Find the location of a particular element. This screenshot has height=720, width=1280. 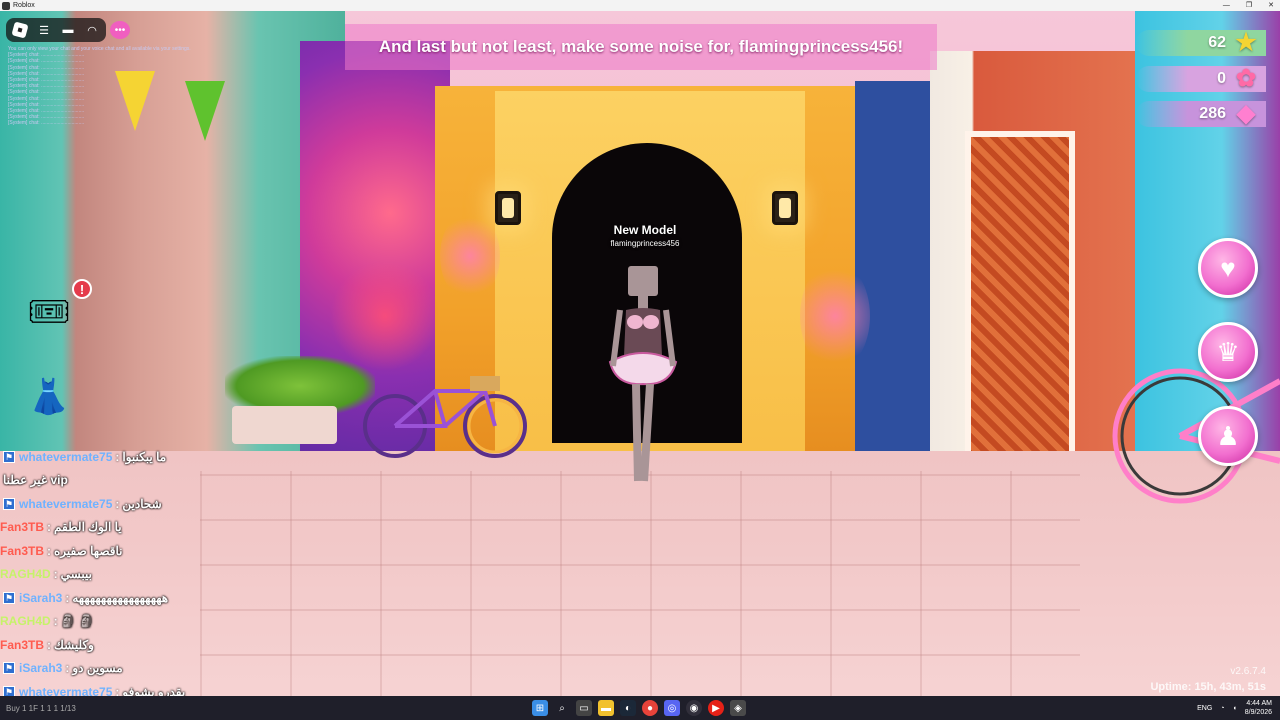

hearts-button: ♥ is located at coordinates (1228, 268).